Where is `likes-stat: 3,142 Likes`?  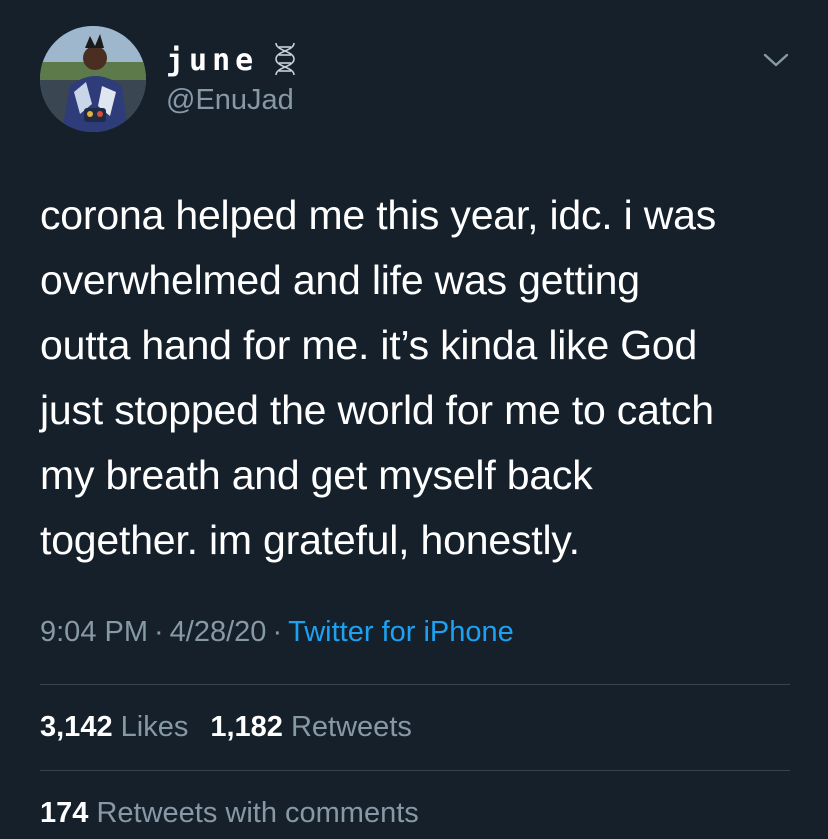 likes-stat: 3,142 Likes is located at coordinates (114, 727).